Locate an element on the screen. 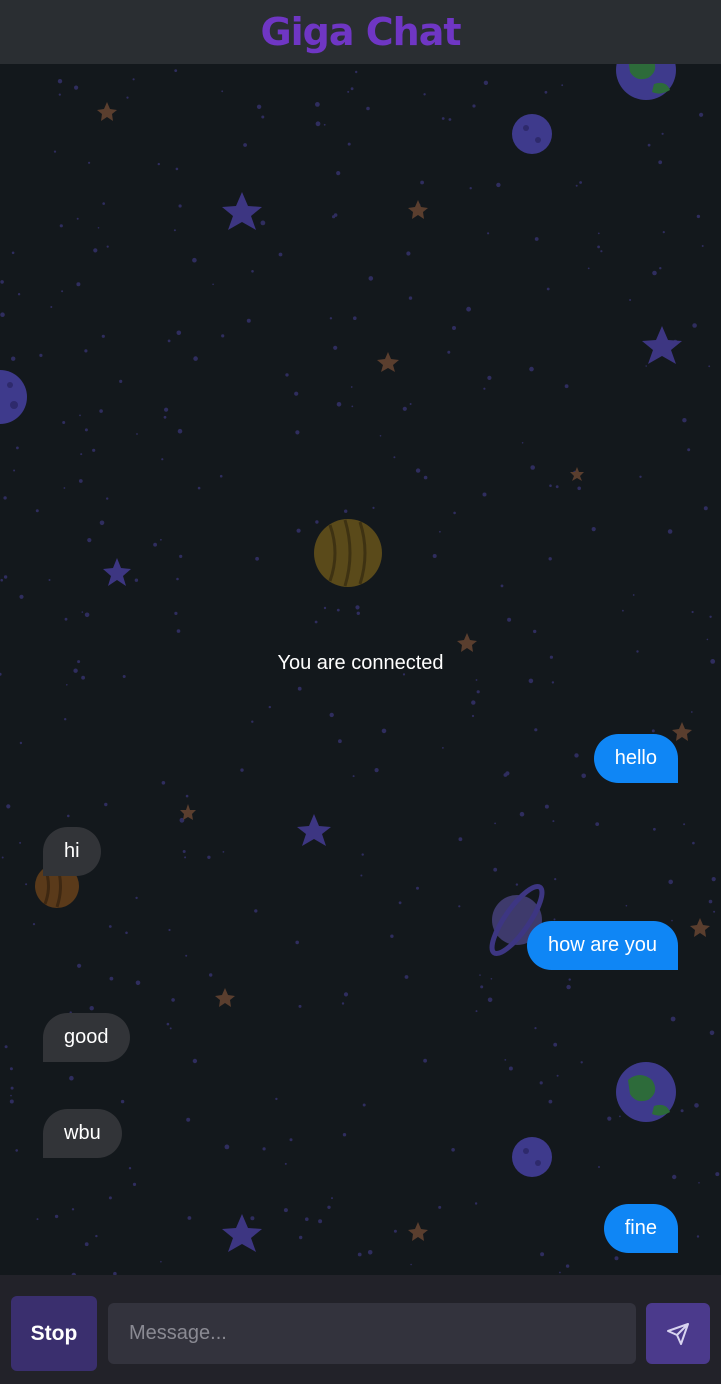 The width and height of the screenshot is (721, 1384). their-message-bubble: wbu is located at coordinates (82, 1133).